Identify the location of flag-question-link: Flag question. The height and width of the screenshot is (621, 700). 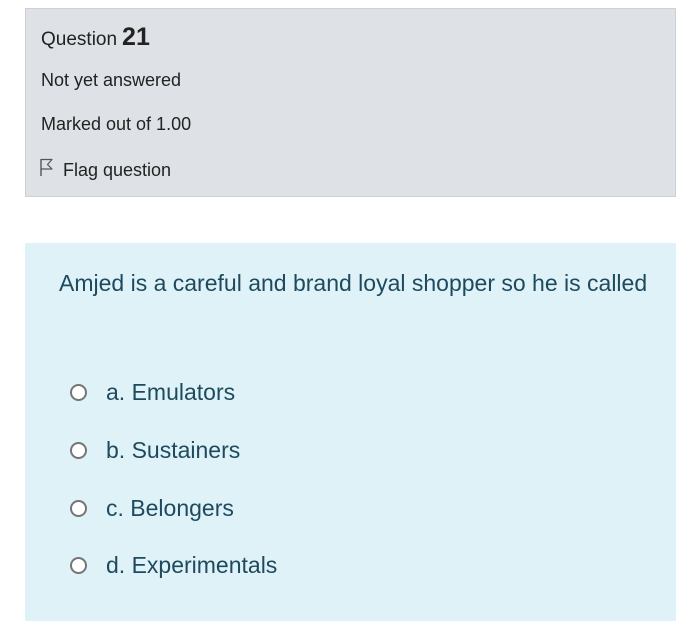
(105, 170).